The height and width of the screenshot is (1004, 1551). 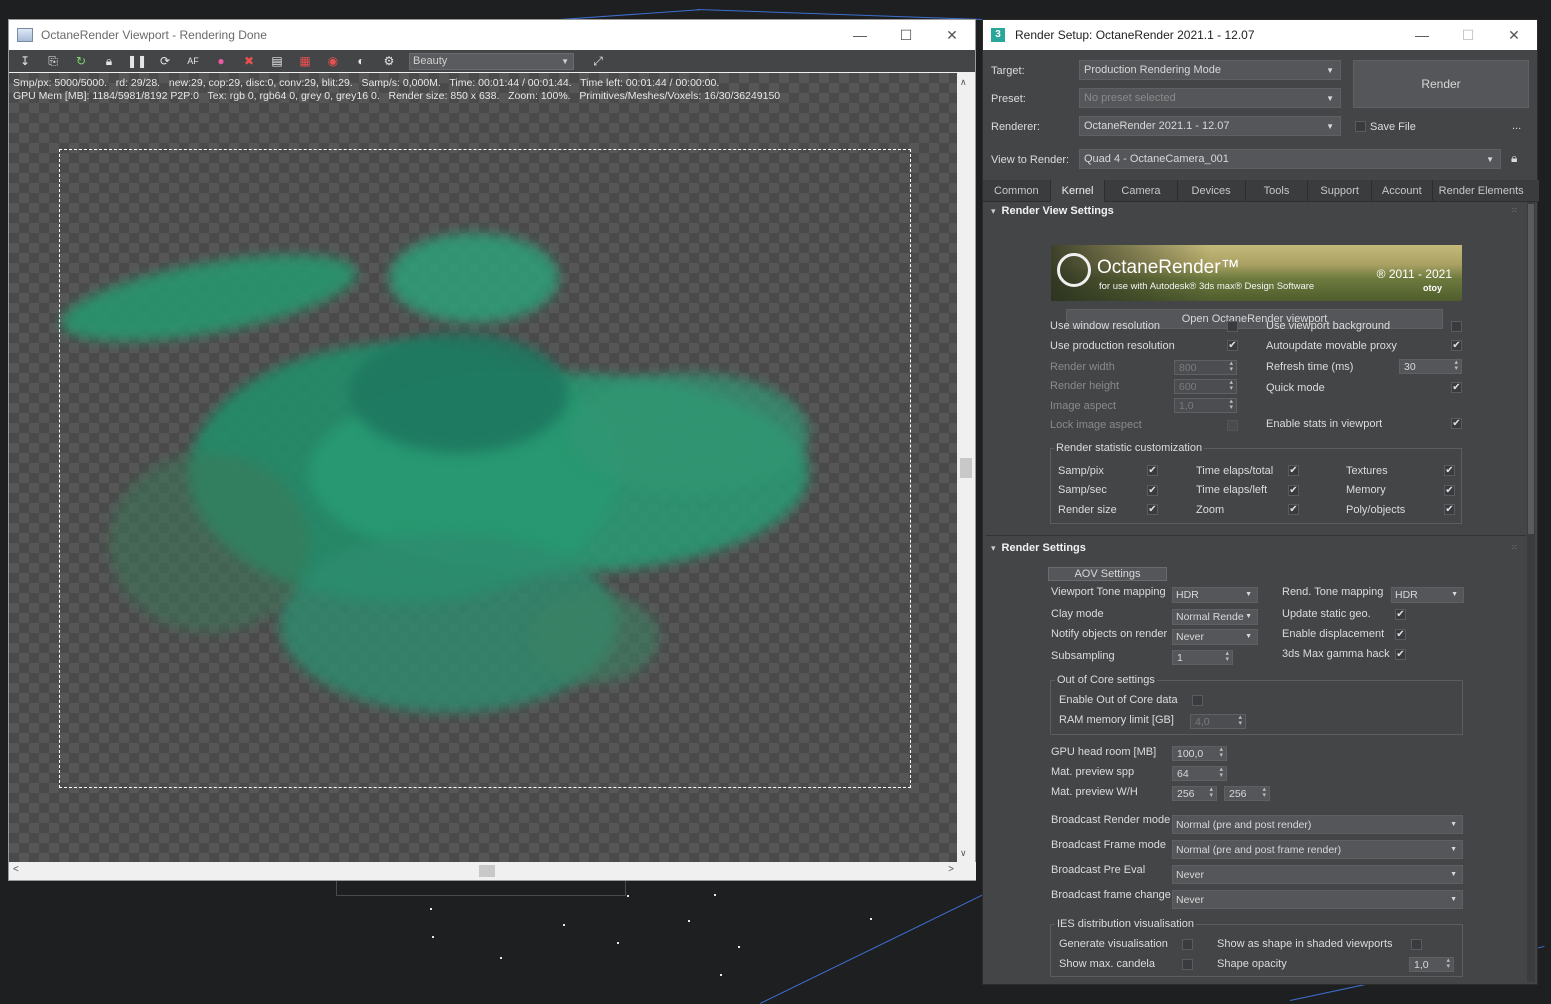 I want to click on restart-icon: ⟳, so click(x=165, y=61).